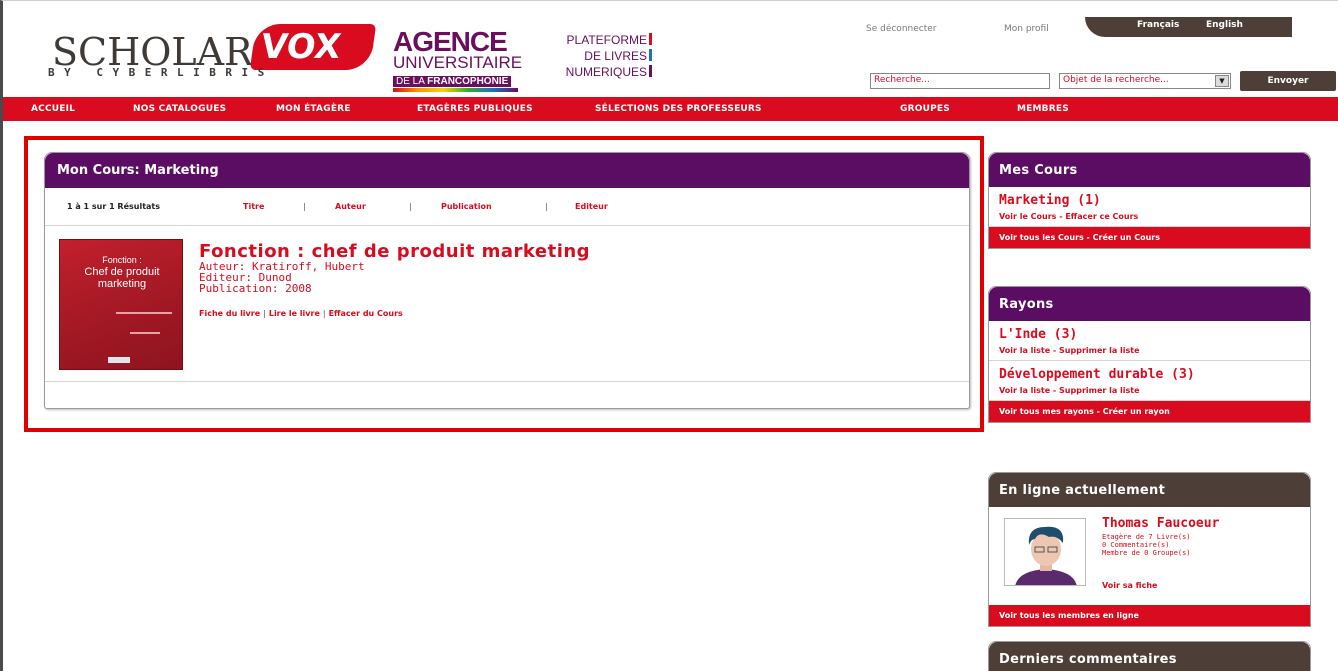  Describe the element at coordinates (161, 72) in the screenshot. I see `cyberlibris-tagline: BY CYBERLIBRIS` at that location.